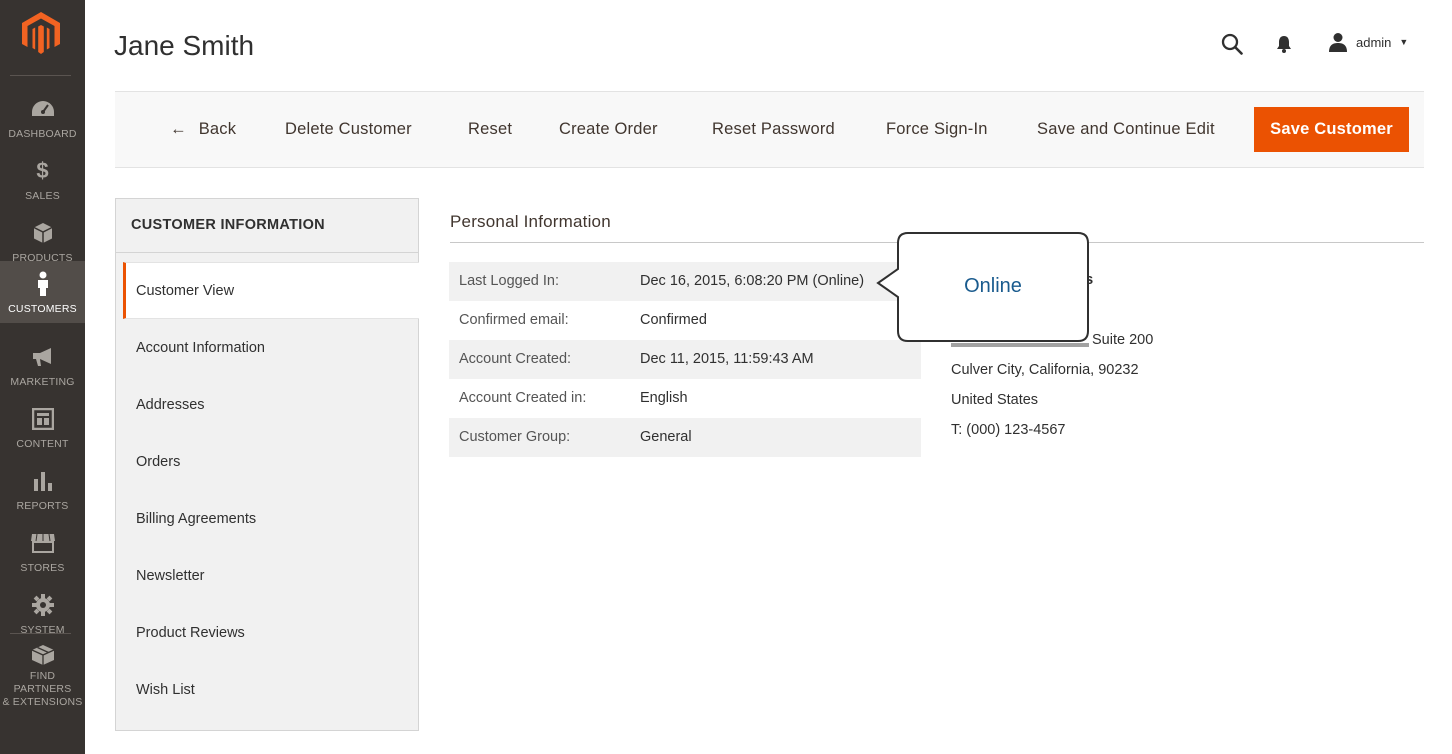  What do you see at coordinates (666, 437) in the screenshot?
I see `info-value: General` at bounding box center [666, 437].